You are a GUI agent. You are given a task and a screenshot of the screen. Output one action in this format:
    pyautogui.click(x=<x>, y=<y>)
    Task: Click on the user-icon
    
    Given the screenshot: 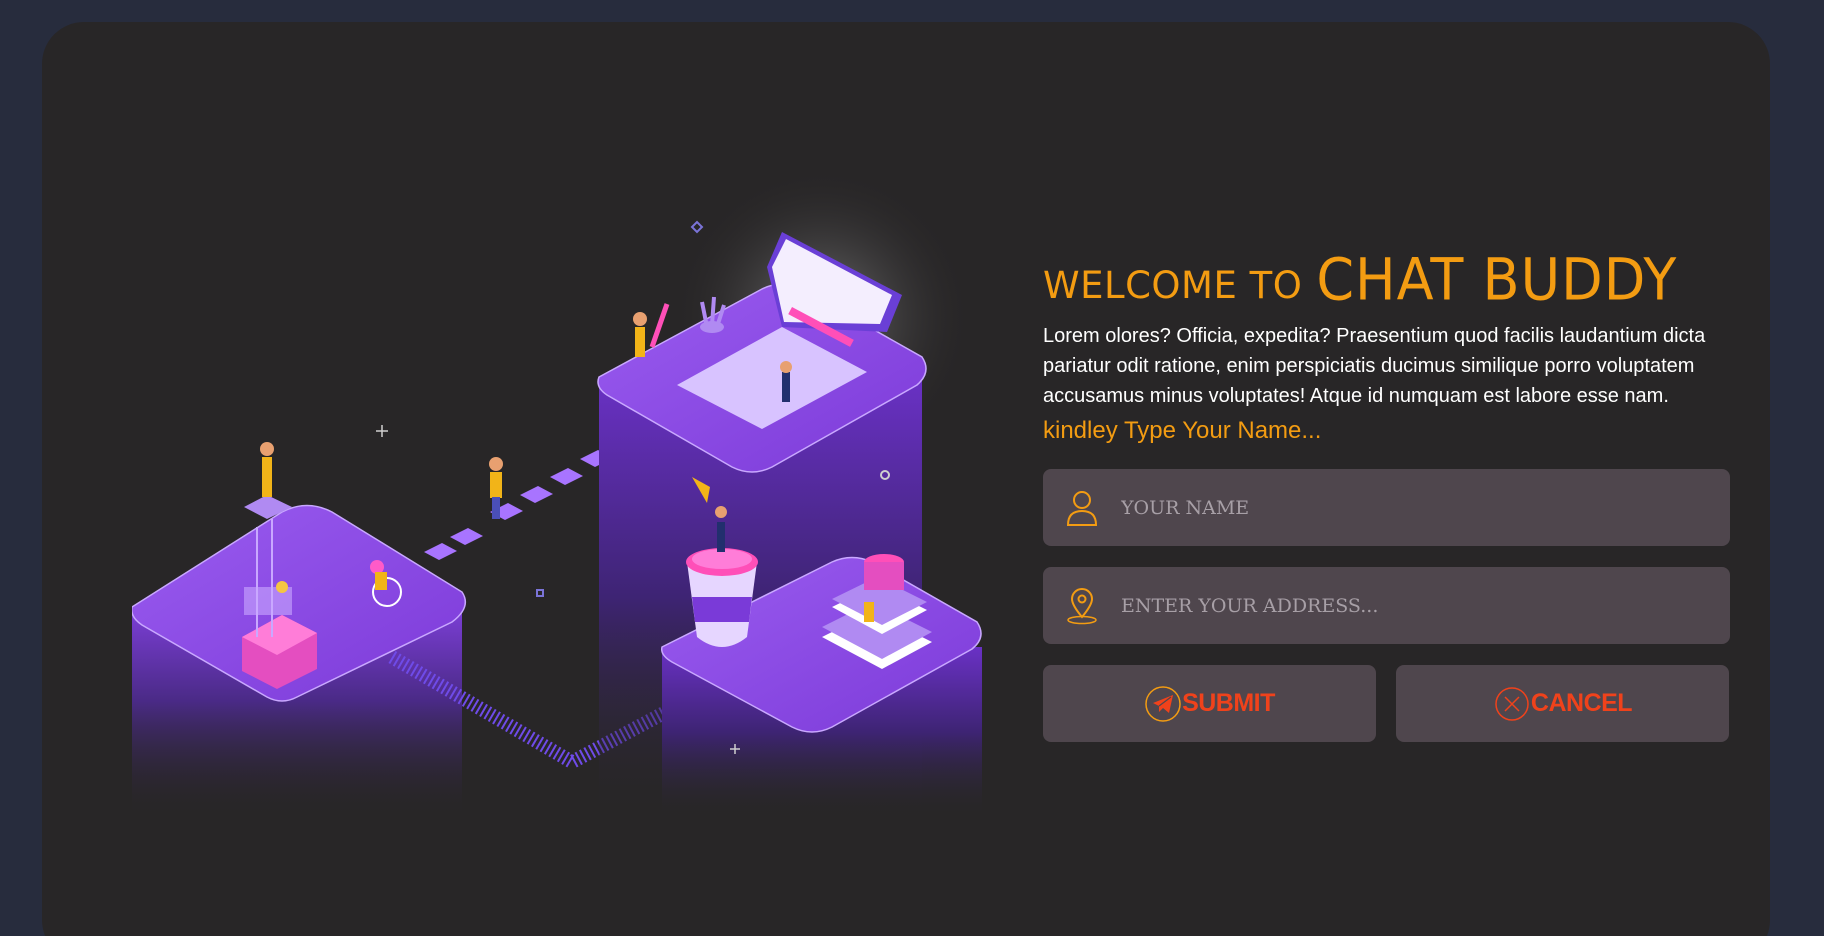 What is the action you would take?
    pyautogui.click(x=1082, y=508)
    